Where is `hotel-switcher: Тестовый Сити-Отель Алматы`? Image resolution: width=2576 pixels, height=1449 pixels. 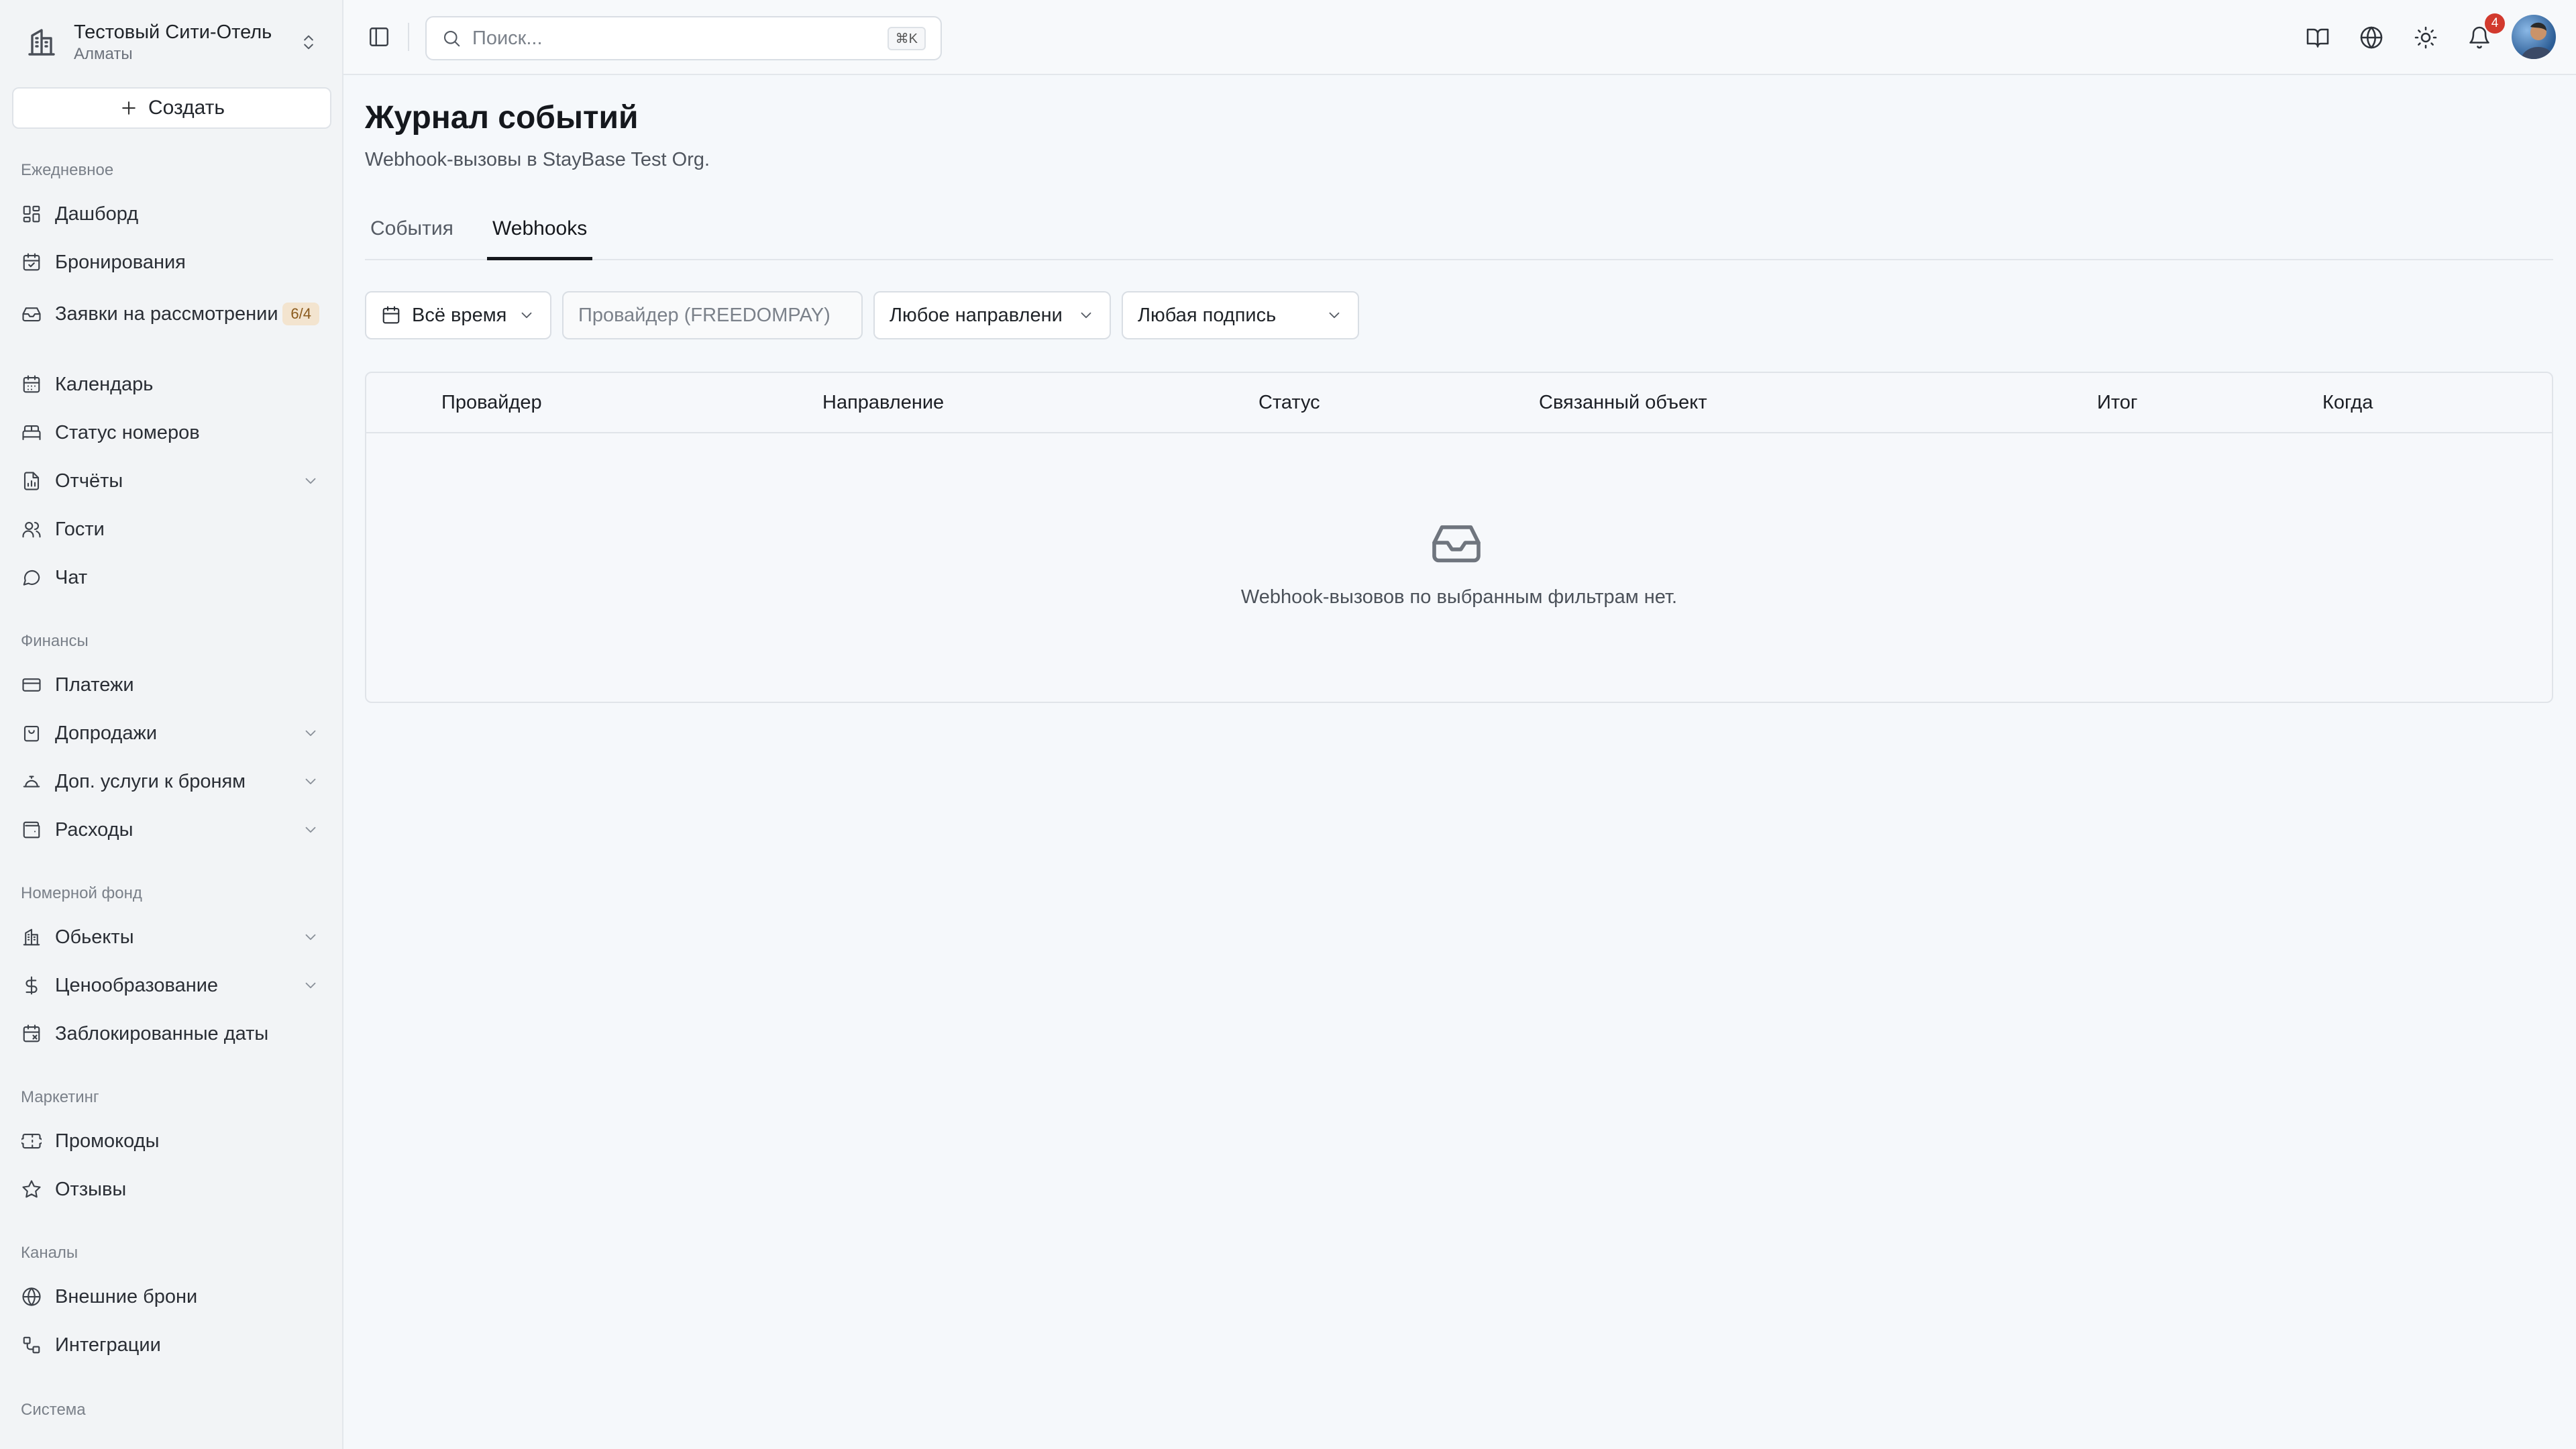
hotel-switcher: Тестовый Сити-Отель Алматы is located at coordinates (171, 42).